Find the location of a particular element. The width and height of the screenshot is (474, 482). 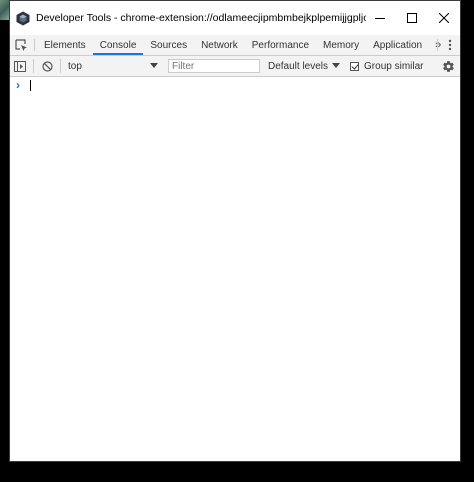

gear-icon is located at coordinates (448, 66).